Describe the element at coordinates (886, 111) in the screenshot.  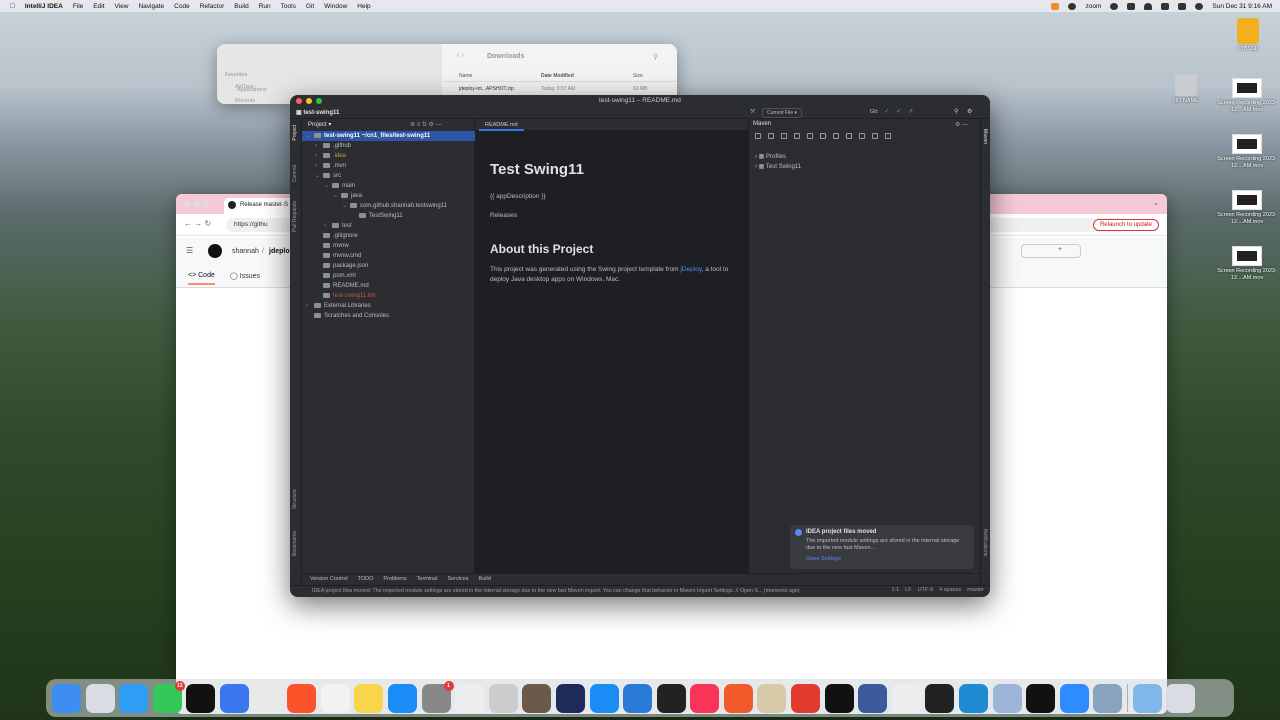
I see `git-update-icon: ✓` at that location.